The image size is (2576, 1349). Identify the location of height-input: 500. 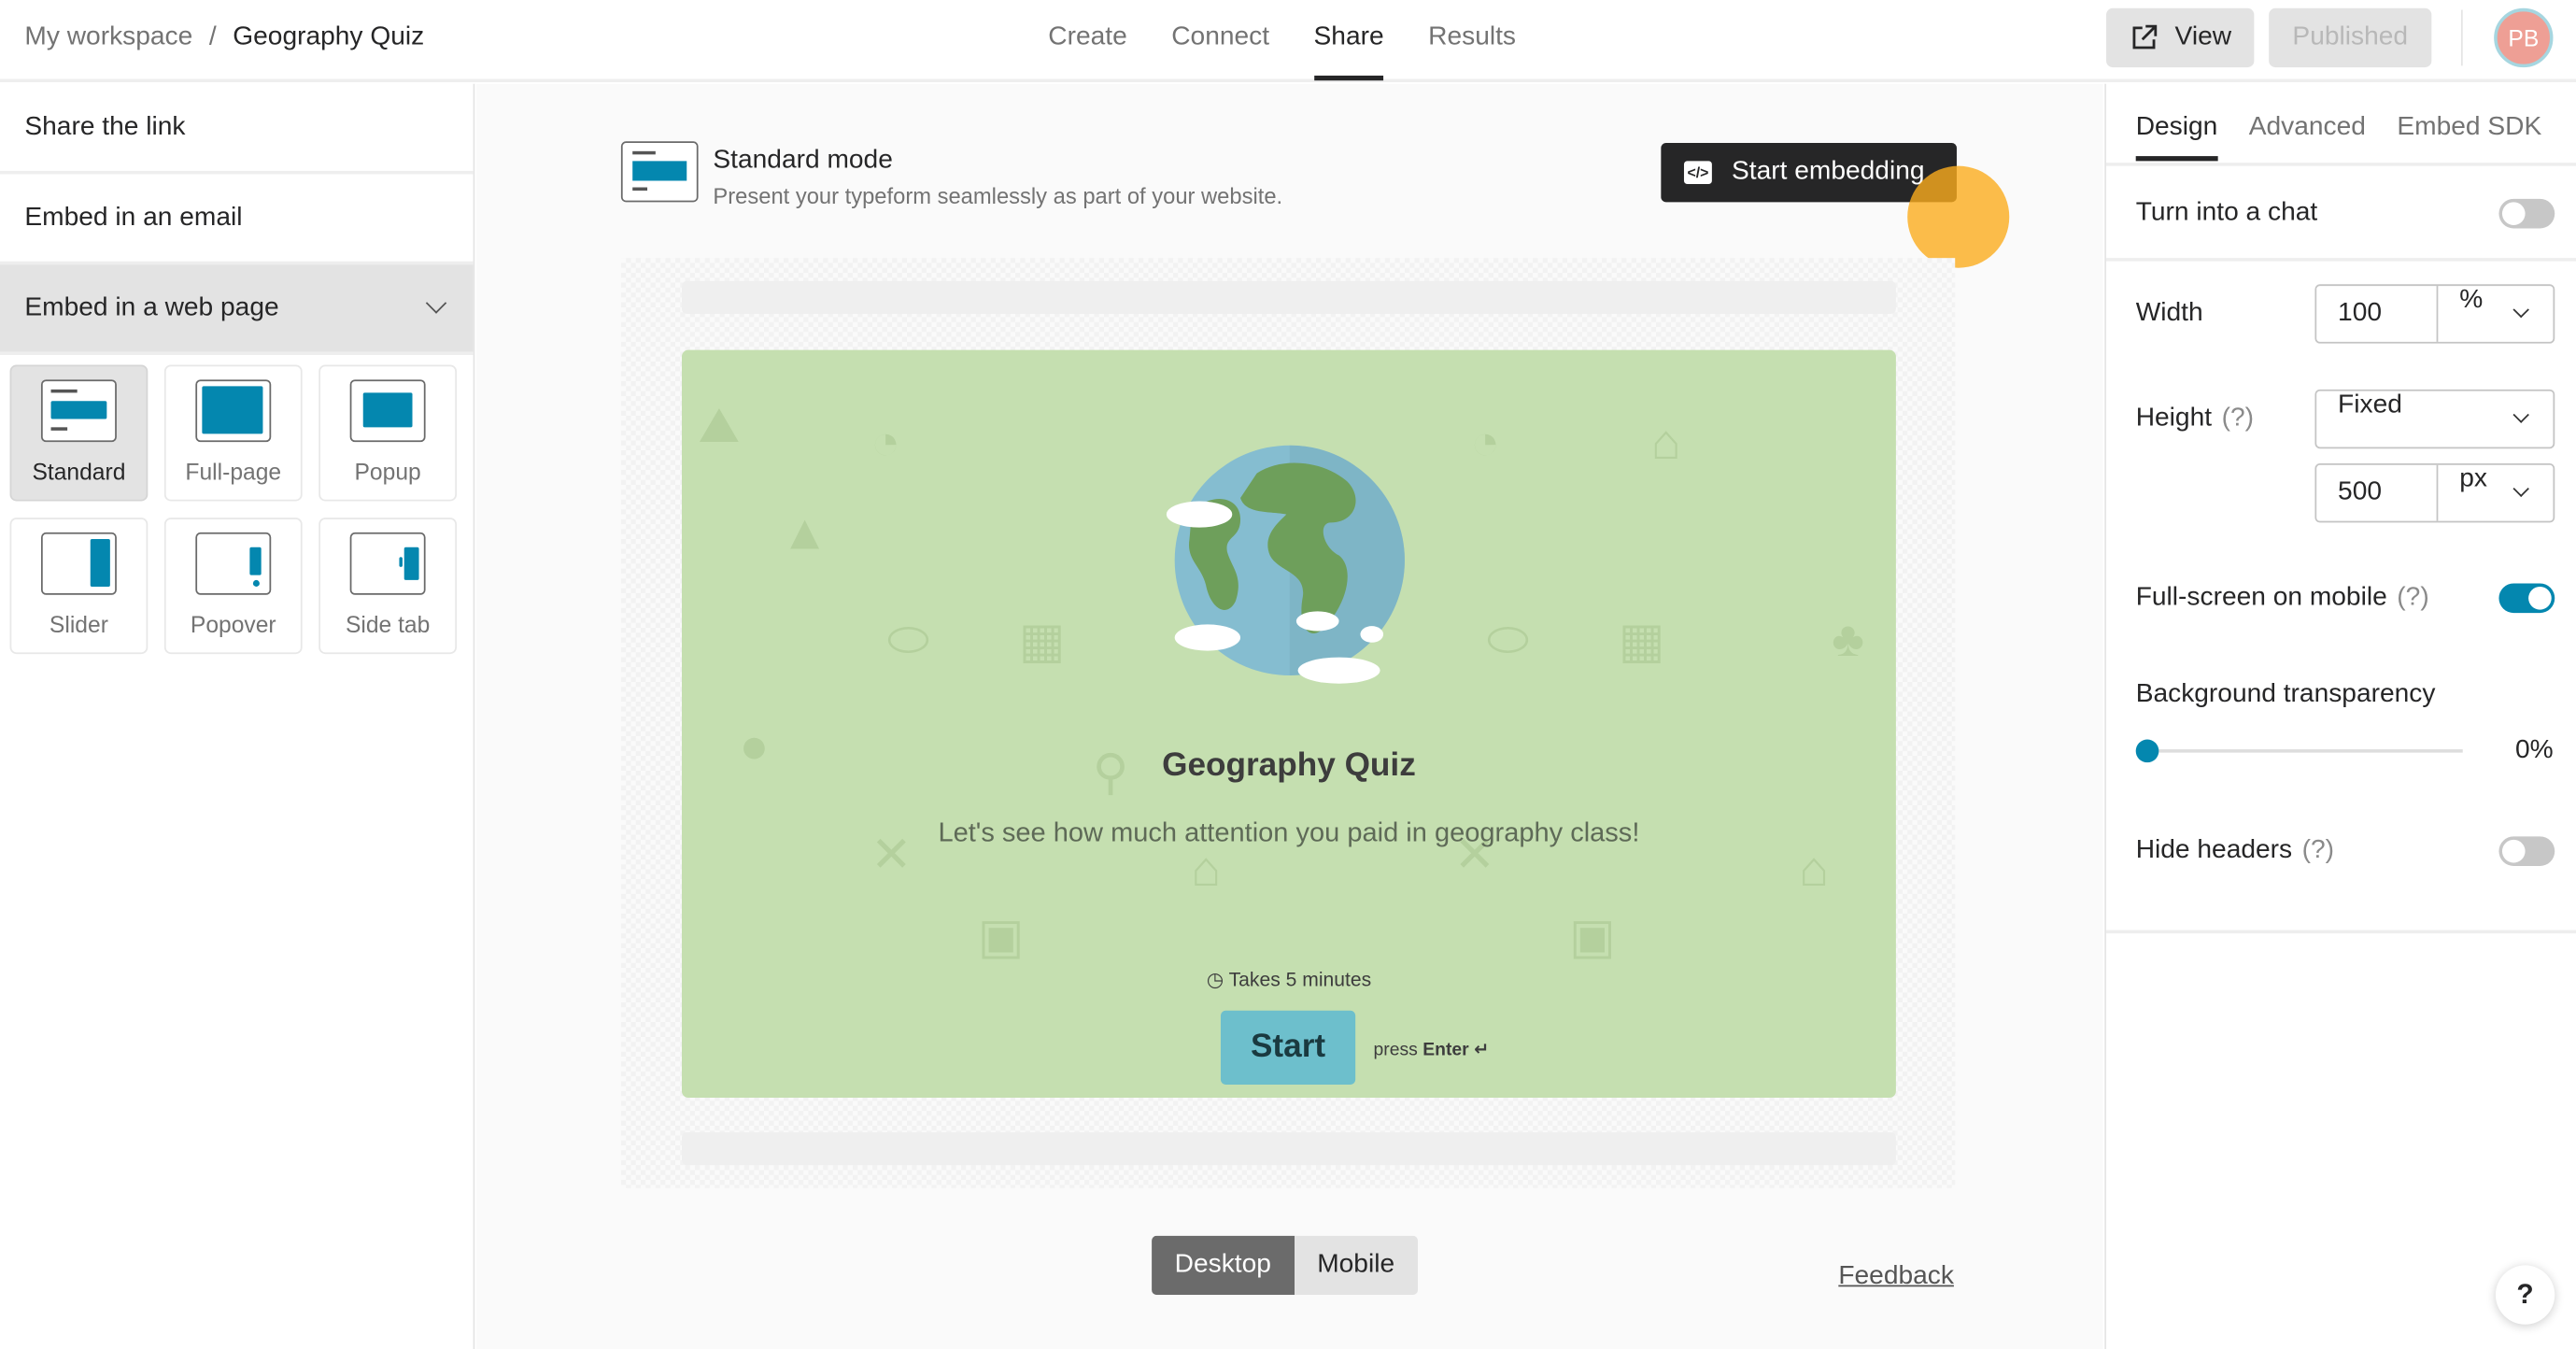
(2376, 493).